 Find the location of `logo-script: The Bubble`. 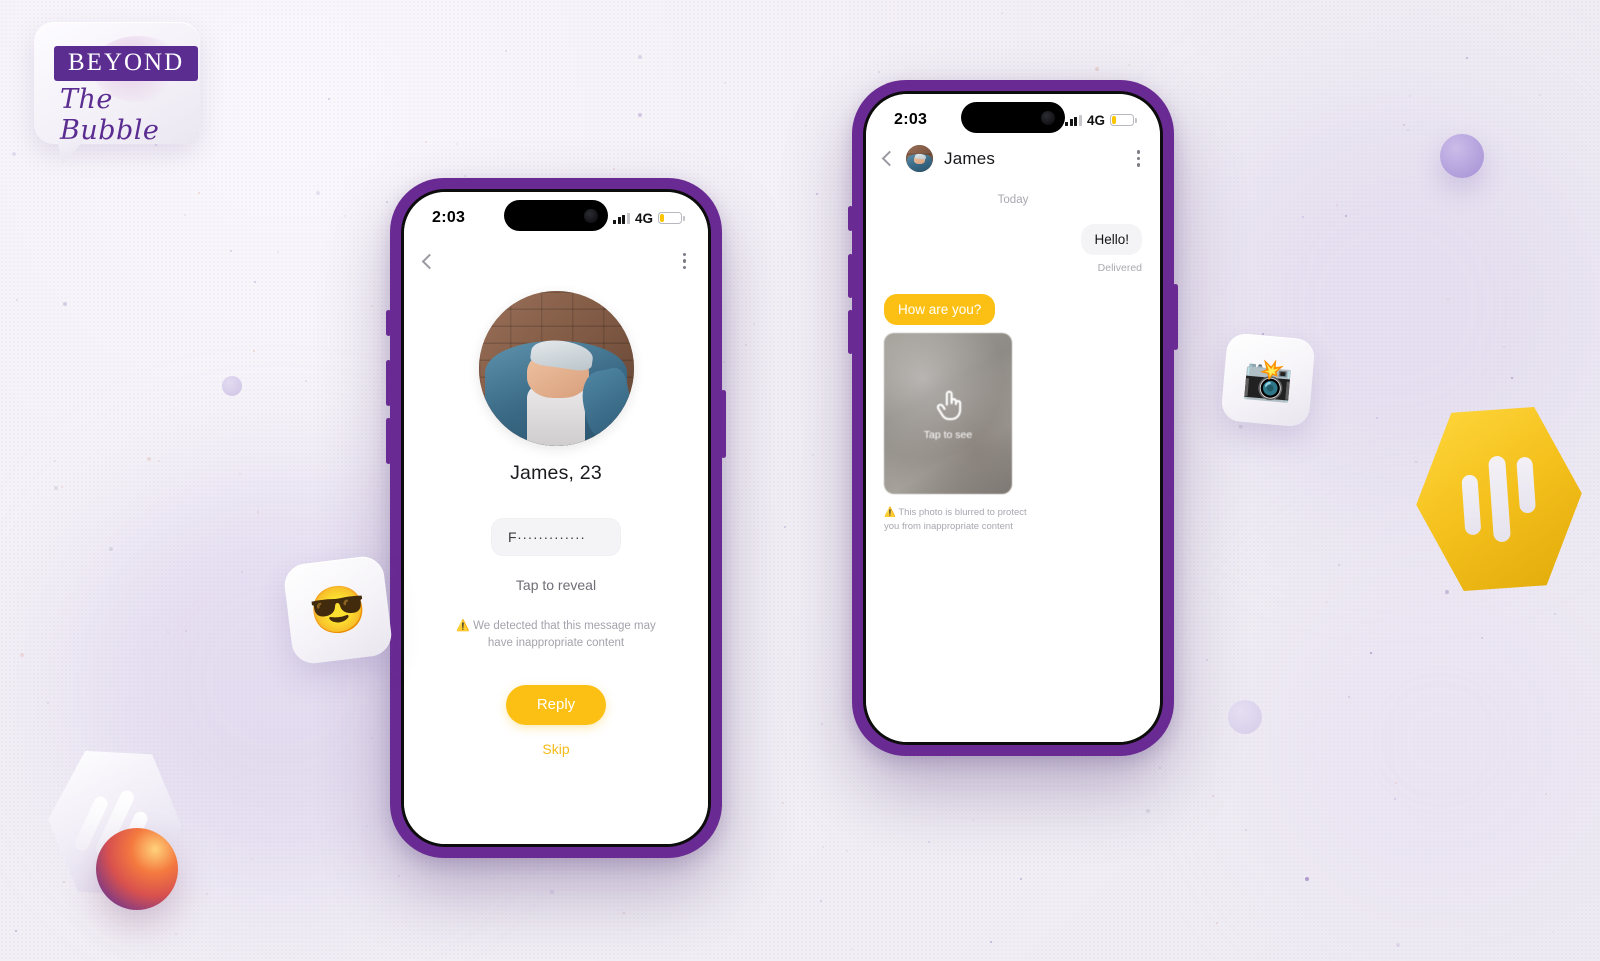

logo-script: The Bubble is located at coordinates (110, 115).